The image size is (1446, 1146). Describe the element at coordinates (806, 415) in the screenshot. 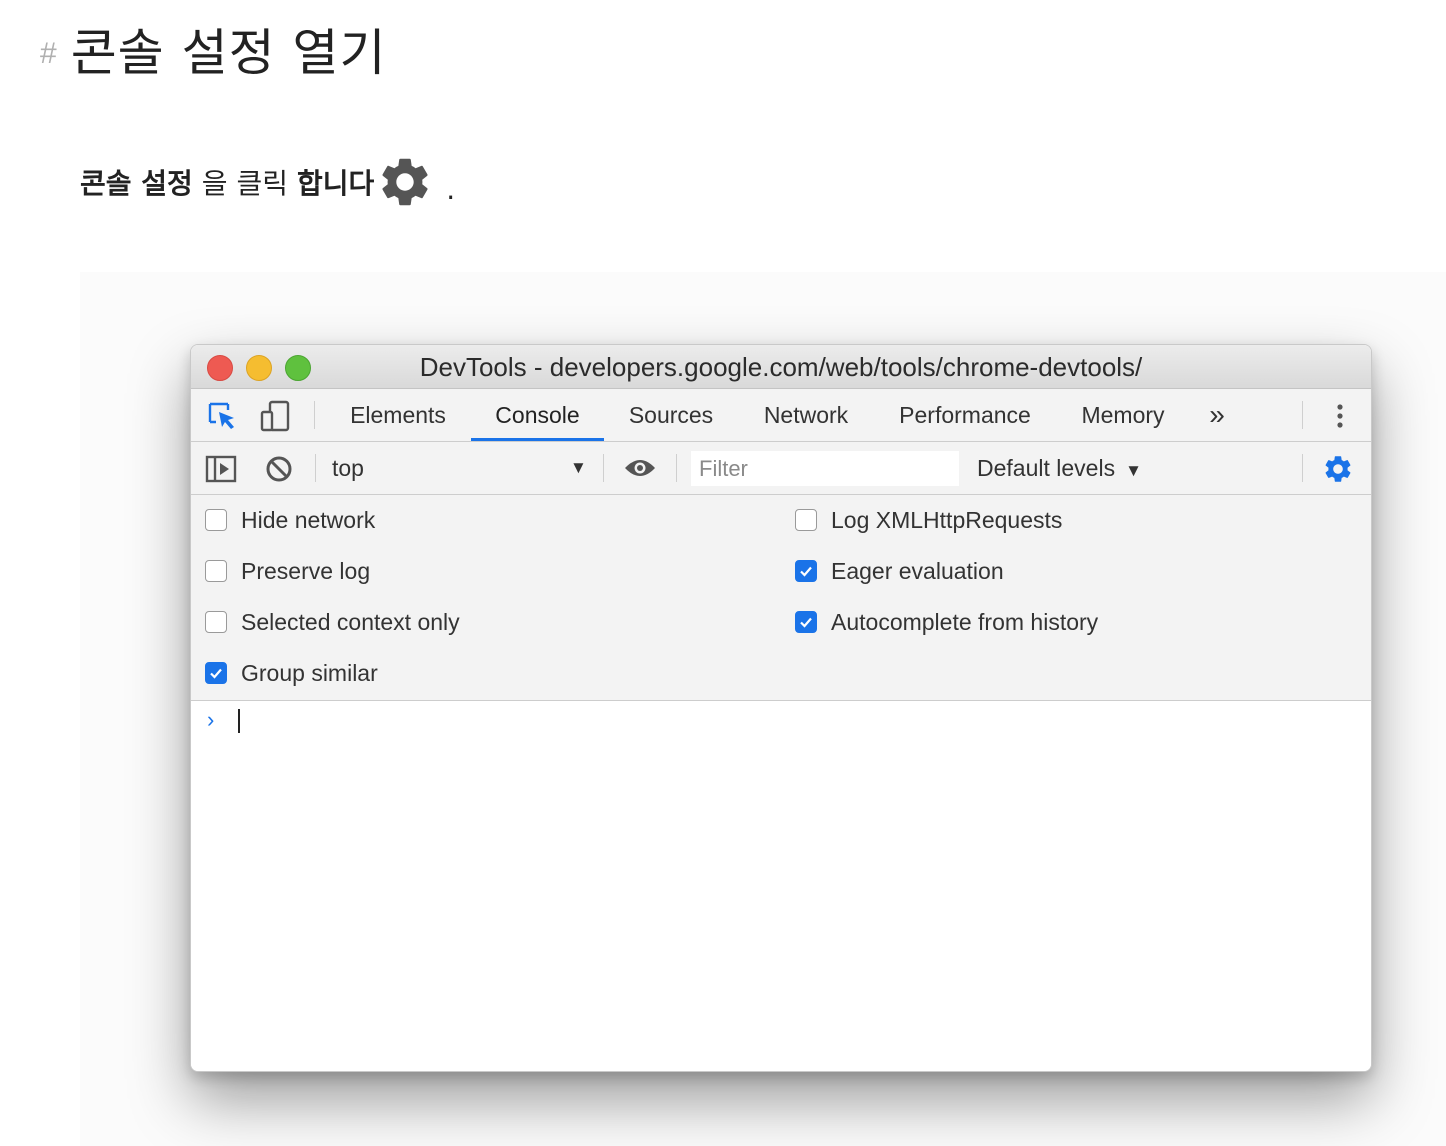

I see `tab-network: Network` at that location.